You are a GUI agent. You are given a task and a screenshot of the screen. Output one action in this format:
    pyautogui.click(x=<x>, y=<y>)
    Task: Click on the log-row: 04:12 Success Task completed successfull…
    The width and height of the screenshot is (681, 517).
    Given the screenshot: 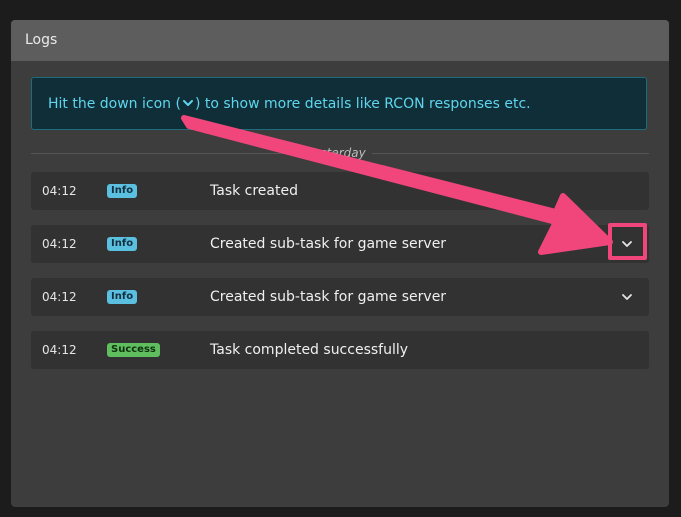 What is the action you would take?
    pyautogui.click(x=340, y=350)
    